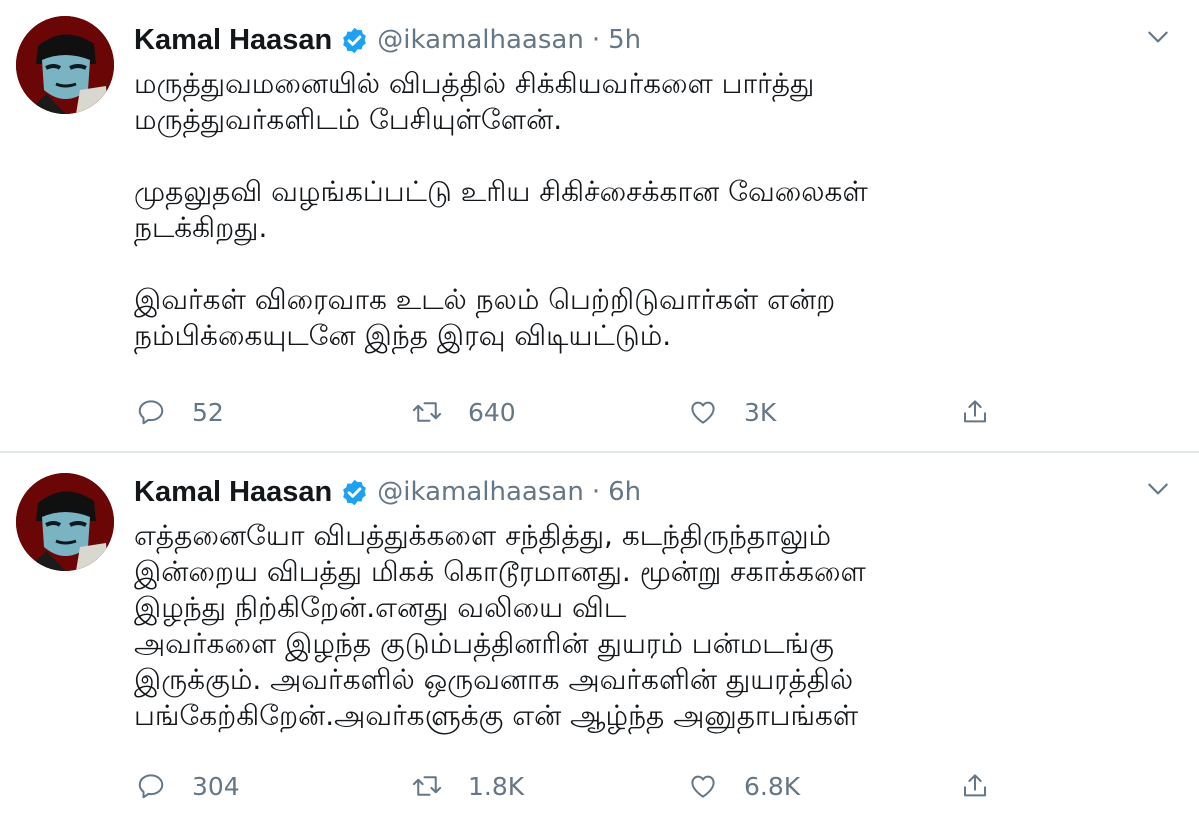 This screenshot has height=826, width=1199. Describe the element at coordinates (772, 786) in the screenshot. I see `like-count: 6.8K` at that location.